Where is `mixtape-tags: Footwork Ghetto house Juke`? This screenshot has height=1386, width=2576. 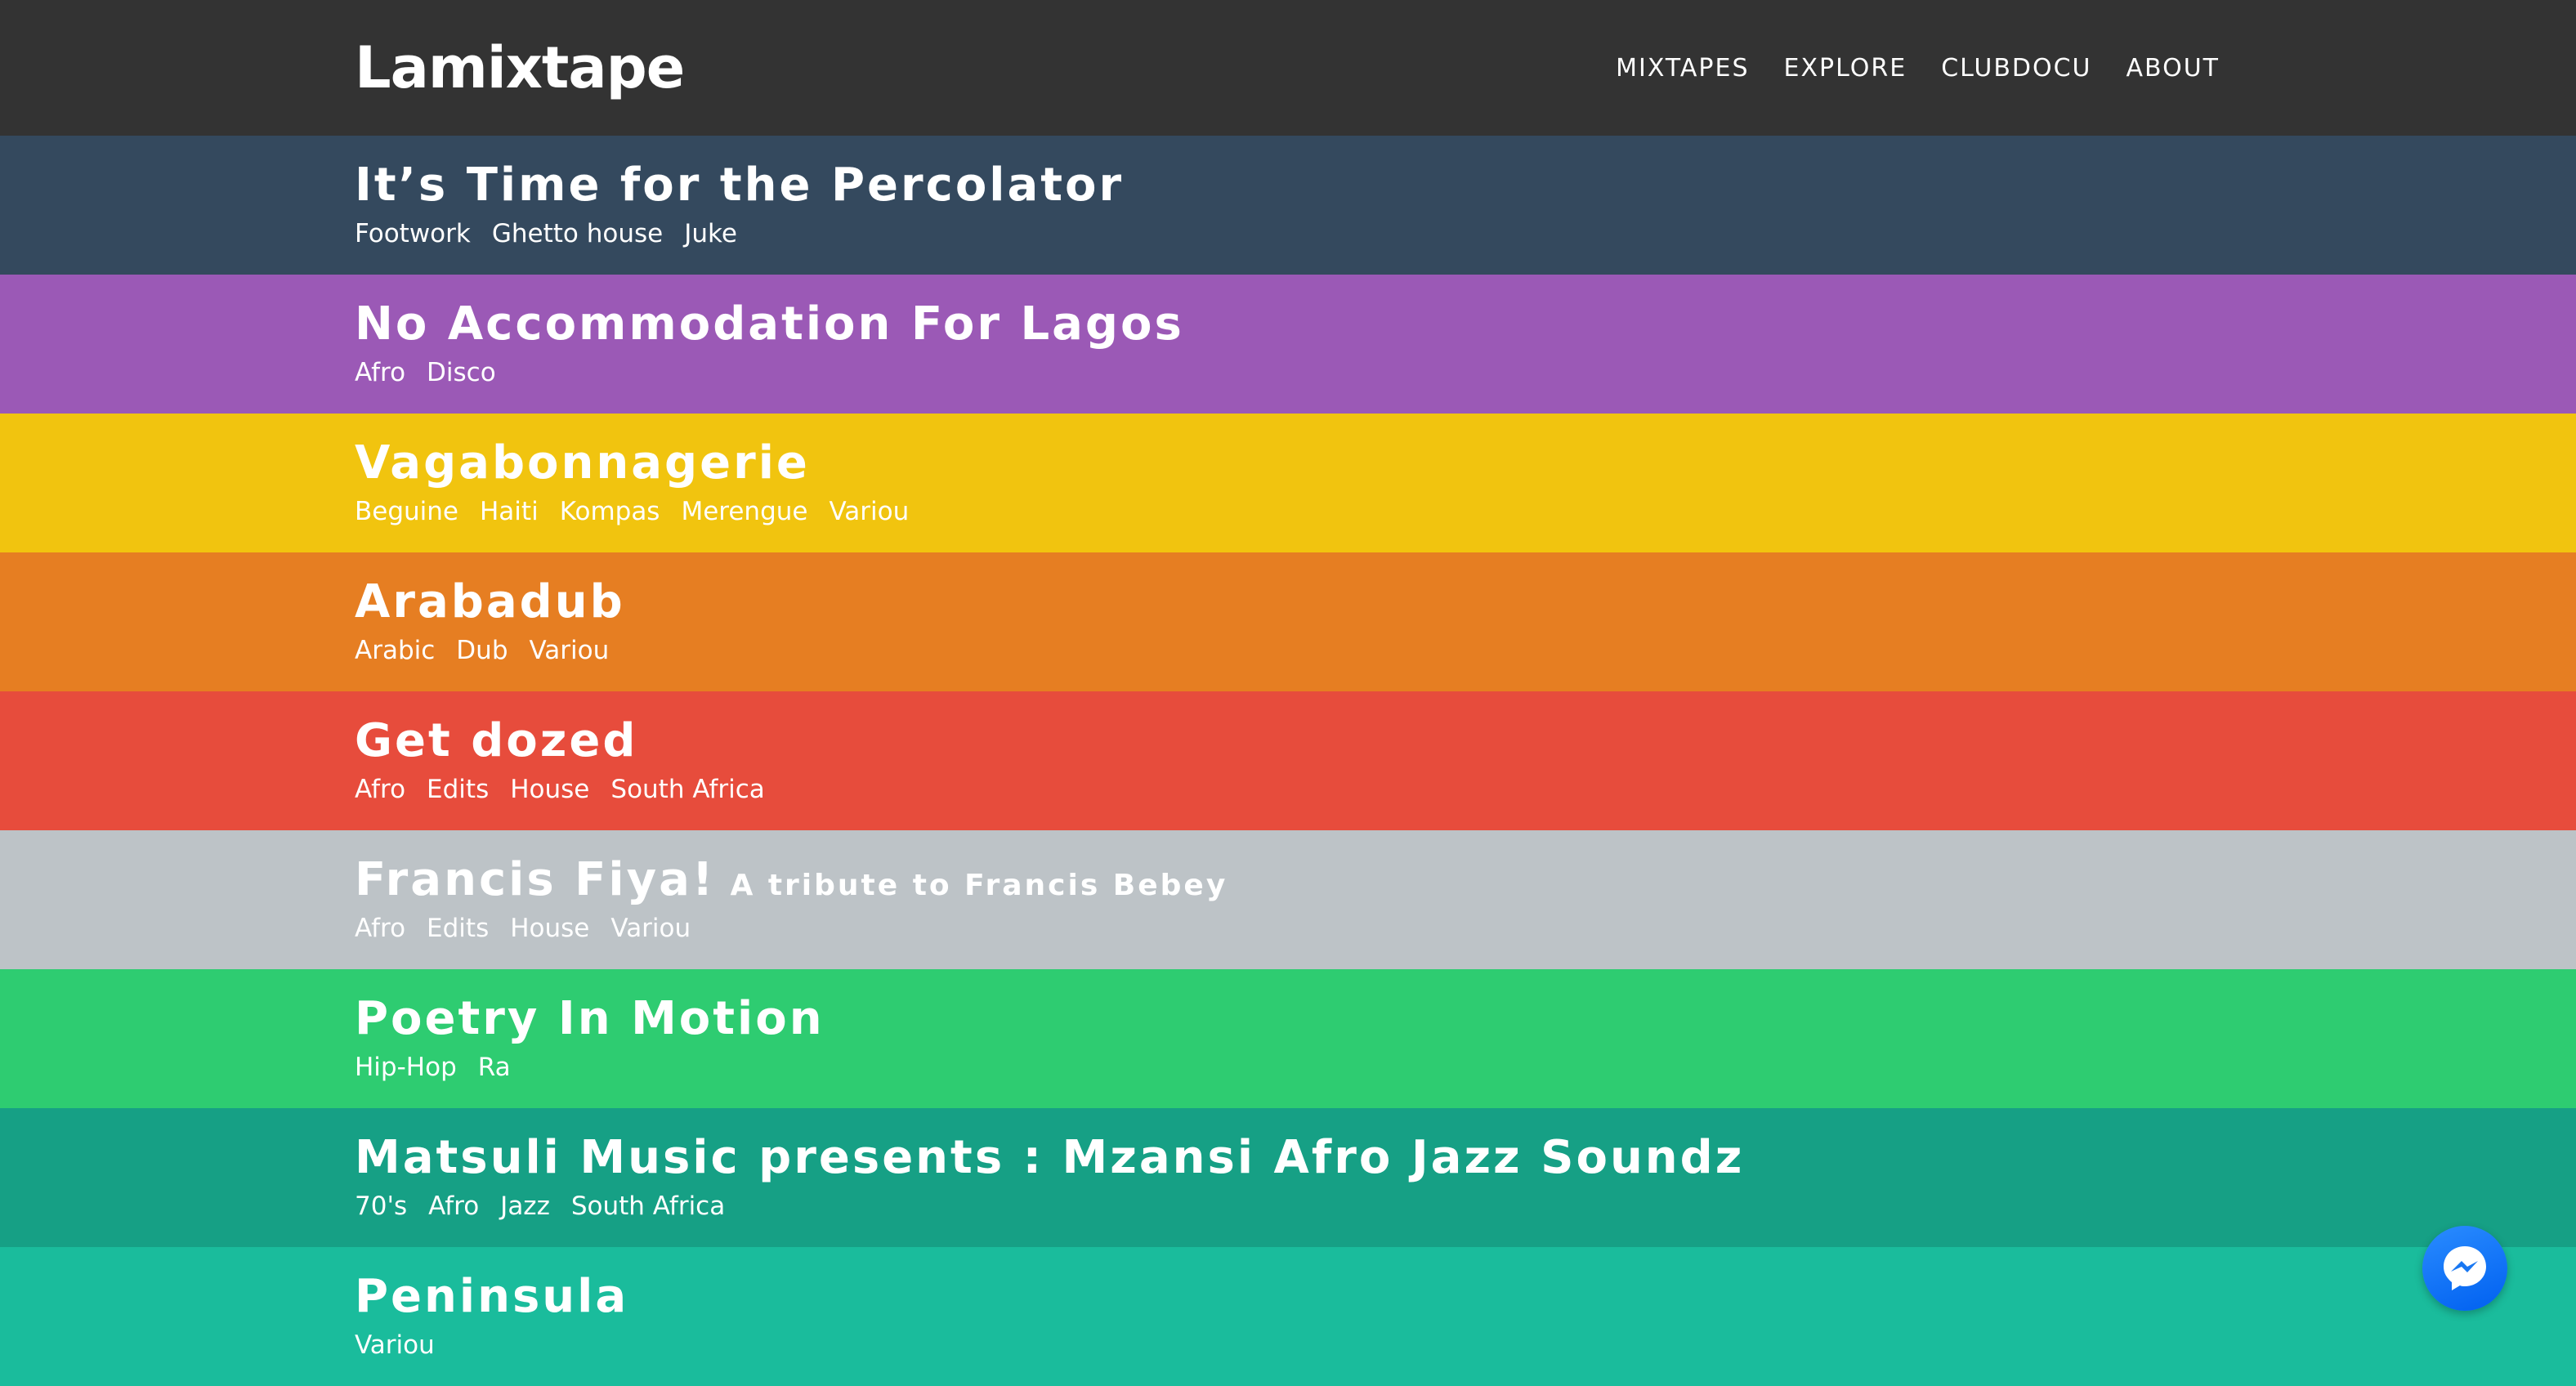 mixtape-tags: Footwork Ghetto house Juke is located at coordinates (546, 234).